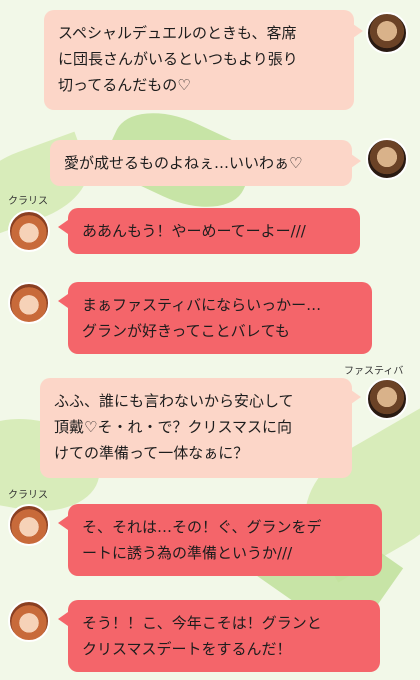 The width and height of the screenshot is (420, 680). Describe the element at coordinates (225, 540) in the screenshot. I see `message-bubble: そ、それは…その！ぐ、グランをデ ートに誘う為の準備というか///` at that location.